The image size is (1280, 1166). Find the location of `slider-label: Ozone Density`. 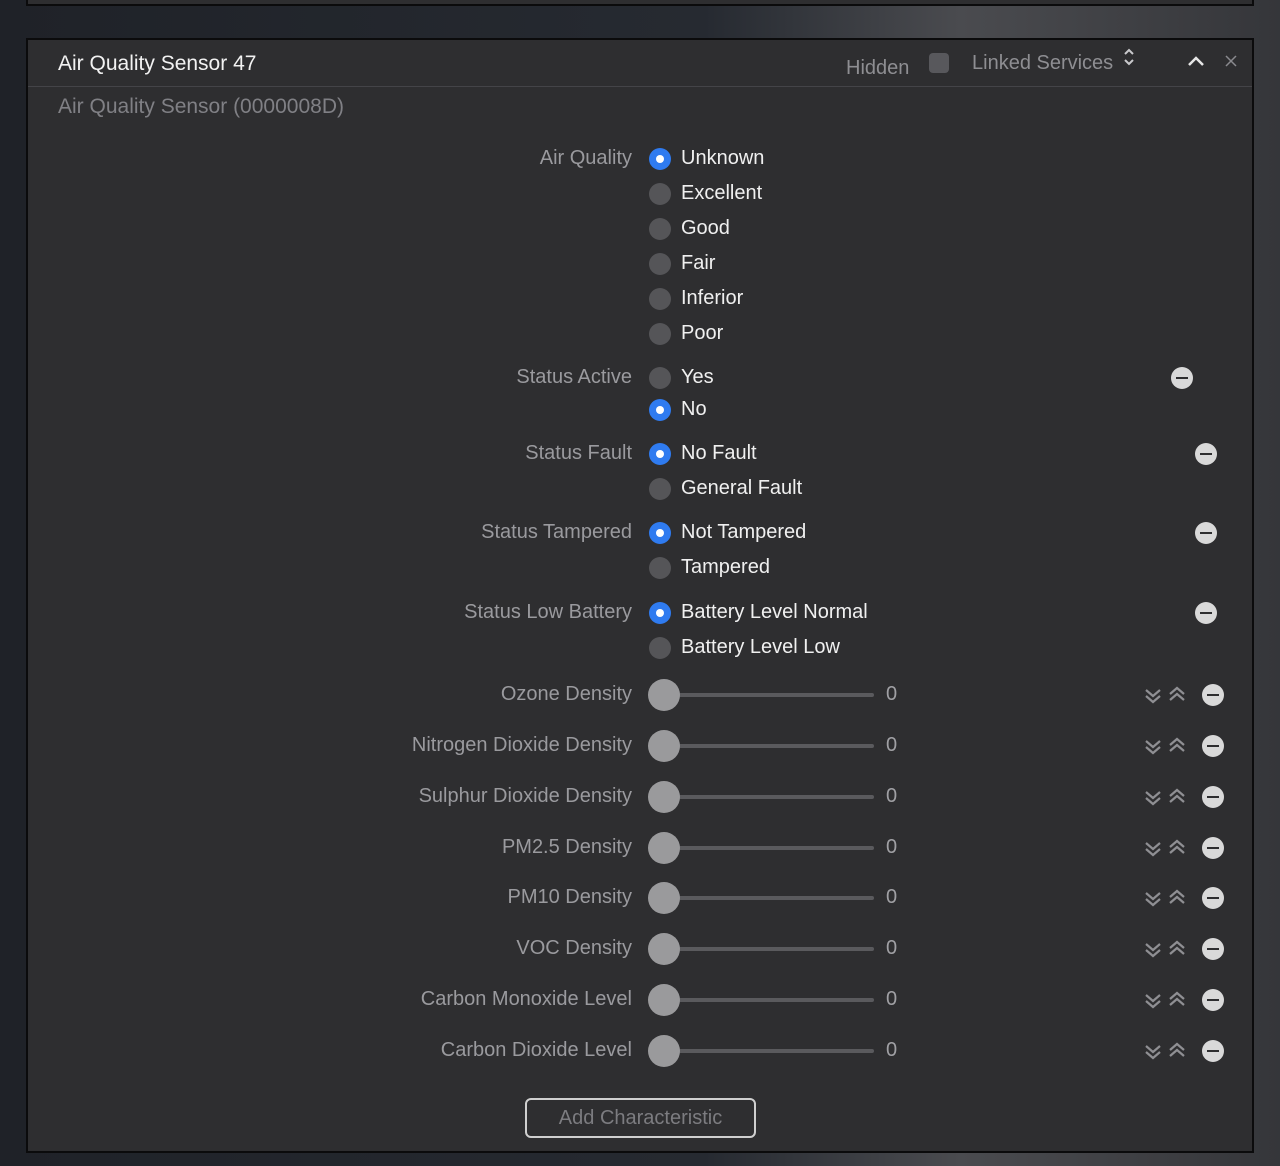

slider-label: Ozone Density is located at coordinates (566, 694).